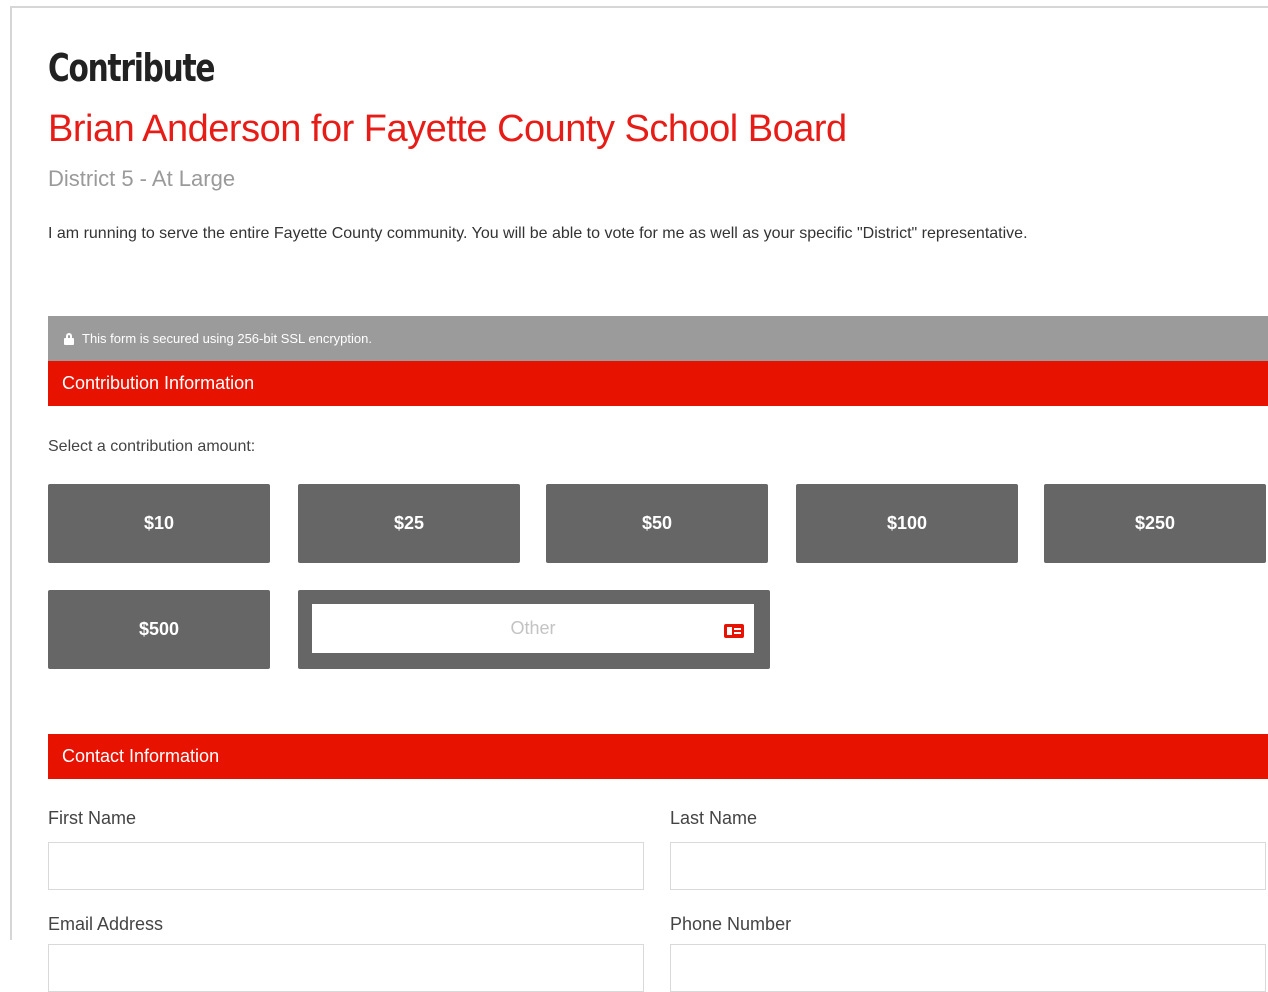  What do you see at coordinates (409, 523) in the screenshot?
I see `amount-button-25: $25` at bounding box center [409, 523].